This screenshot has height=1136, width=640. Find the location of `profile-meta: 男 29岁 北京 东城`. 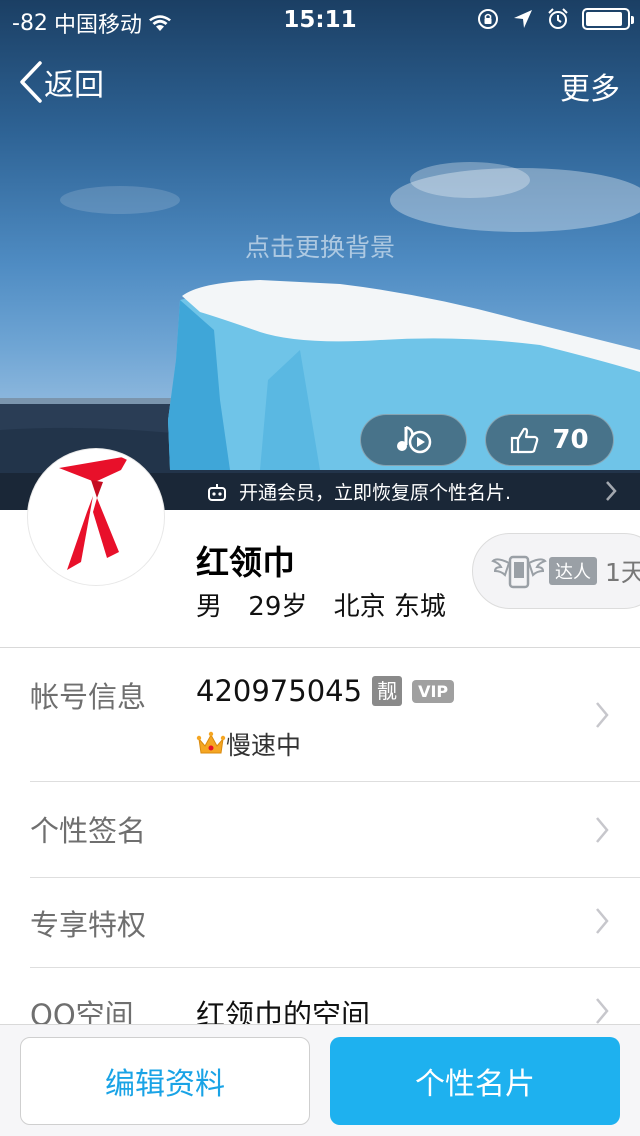

profile-meta: 男 29岁 北京 东城 is located at coordinates (330, 604).